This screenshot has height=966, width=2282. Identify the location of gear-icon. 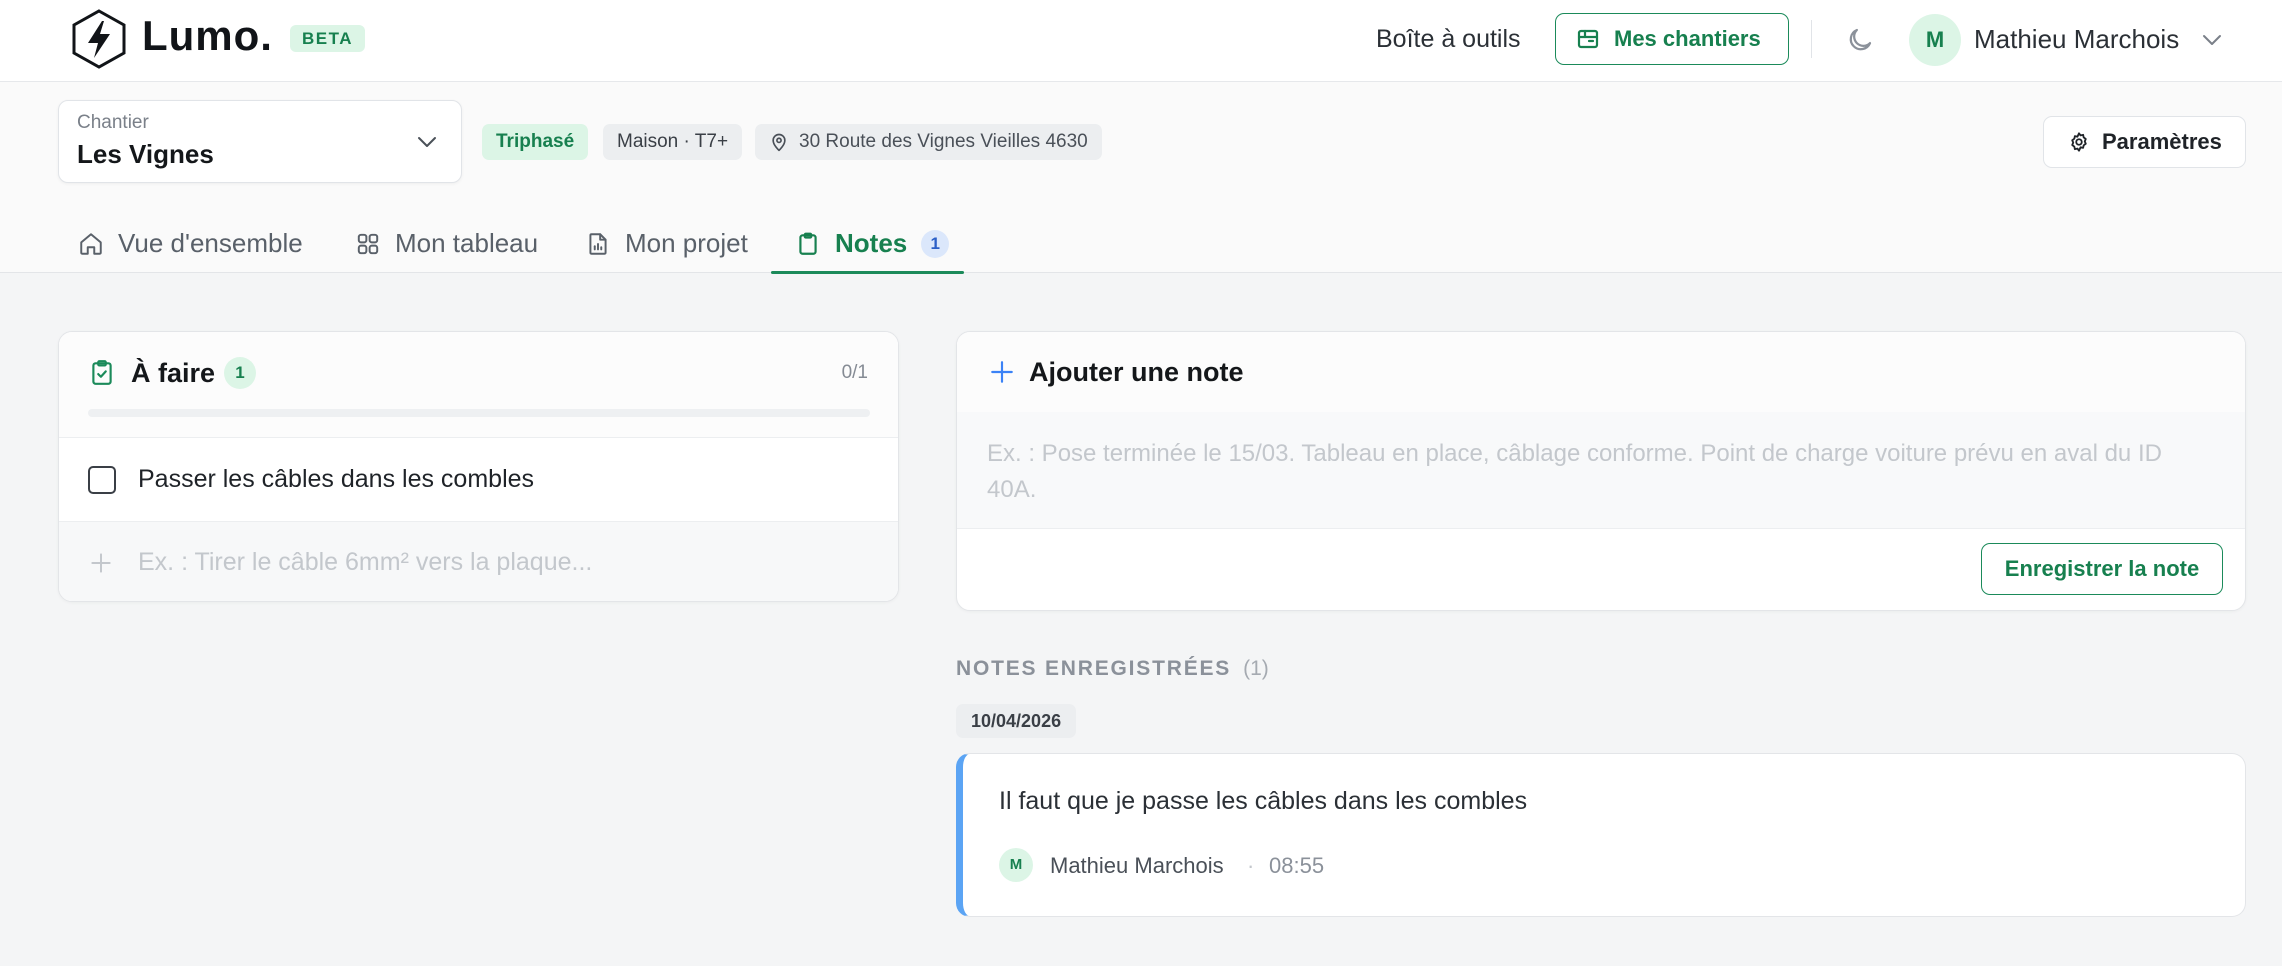
(2079, 142).